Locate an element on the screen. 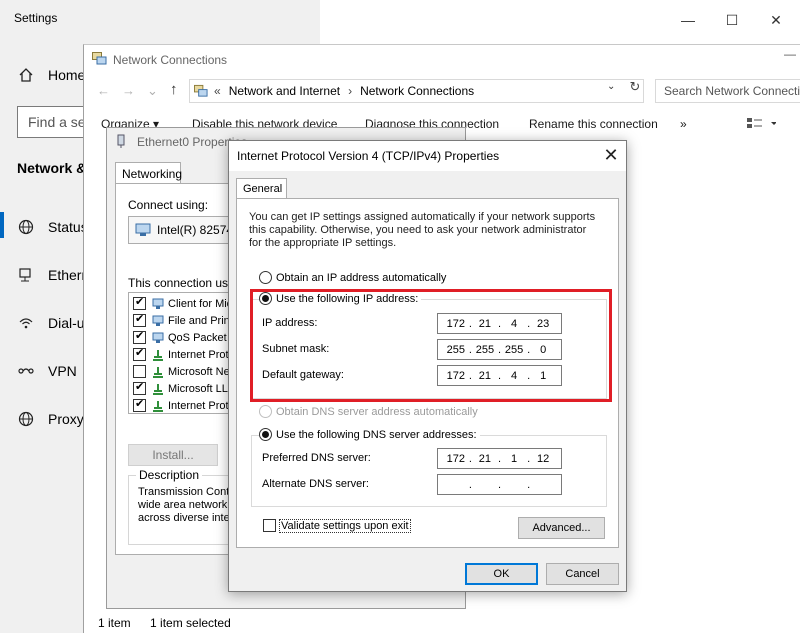  tab-networking: Networking is located at coordinates (148, 173).